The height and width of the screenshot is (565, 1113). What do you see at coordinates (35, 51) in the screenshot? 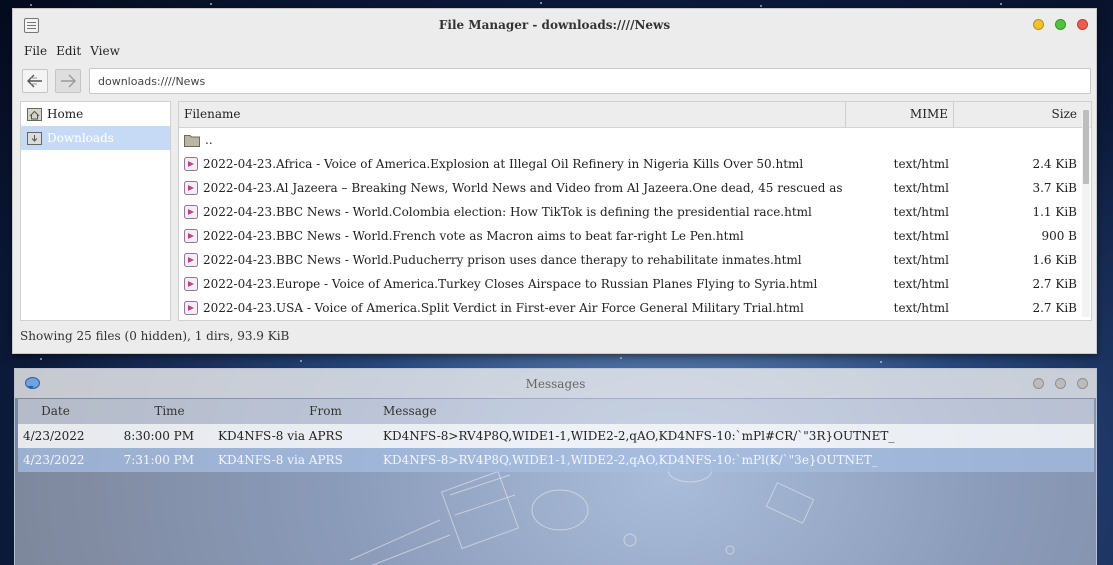
I see `menu-file: File` at bounding box center [35, 51].